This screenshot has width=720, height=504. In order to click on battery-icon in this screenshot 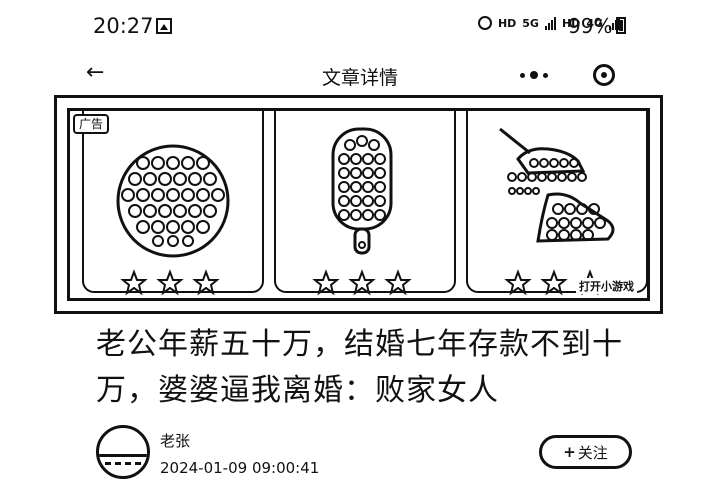, I will do `click(621, 25)`.